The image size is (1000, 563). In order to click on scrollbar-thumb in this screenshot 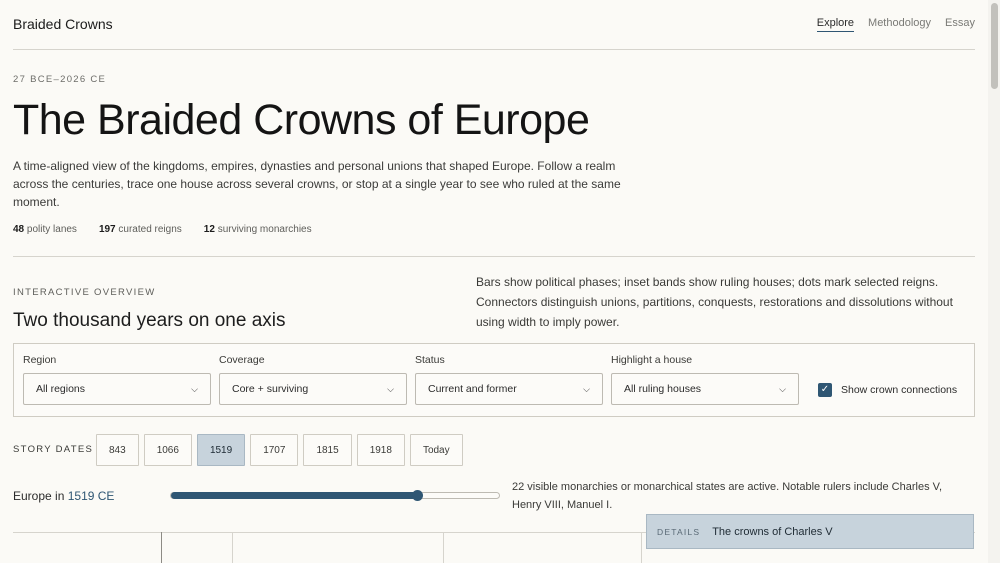, I will do `click(994, 46)`.